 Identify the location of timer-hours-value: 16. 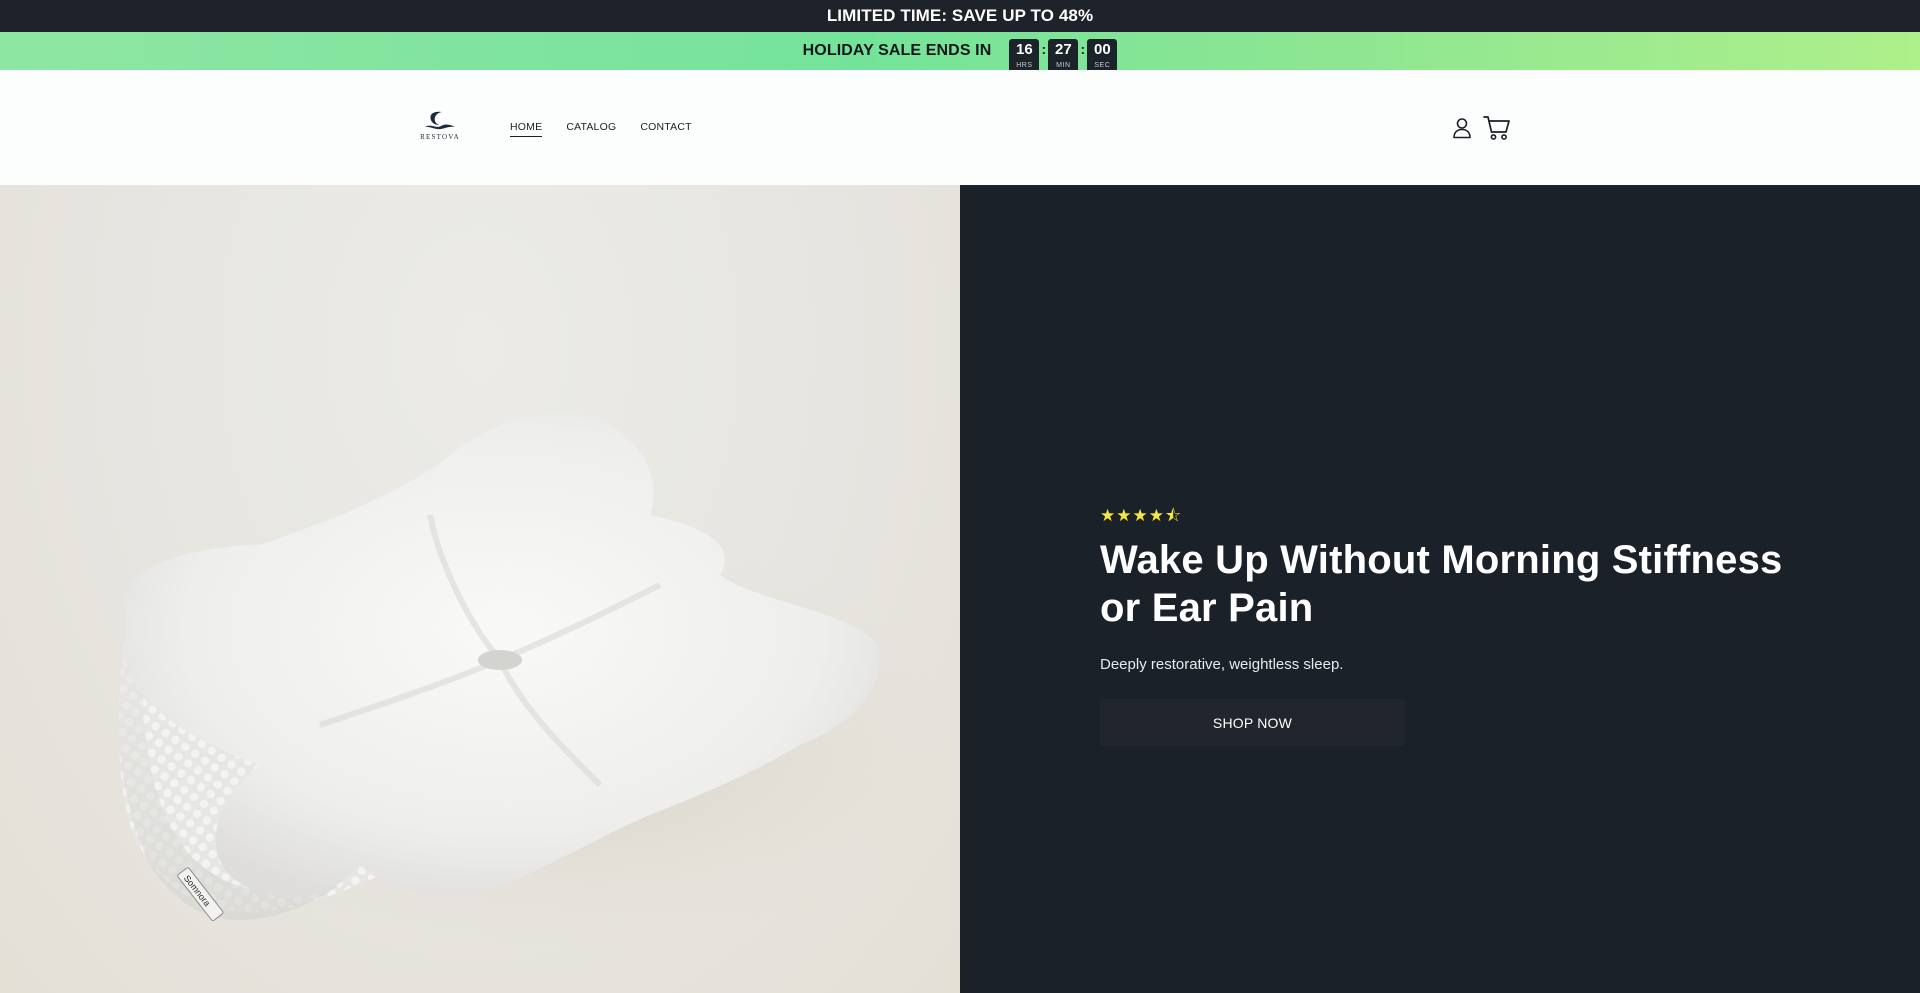
(1024, 49).